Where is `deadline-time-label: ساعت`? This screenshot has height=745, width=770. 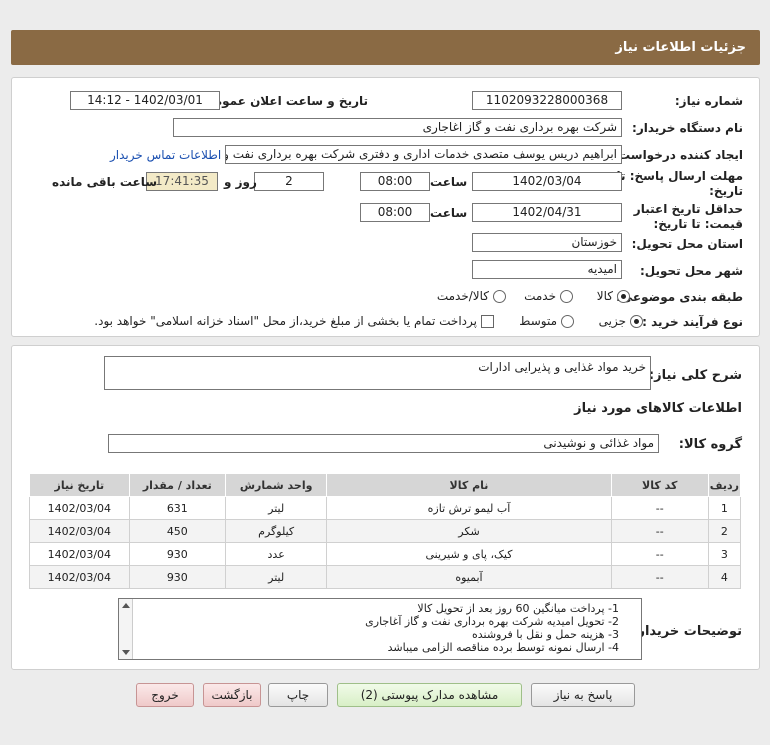 deadline-time-label: ساعت is located at coordinates (449, 182).